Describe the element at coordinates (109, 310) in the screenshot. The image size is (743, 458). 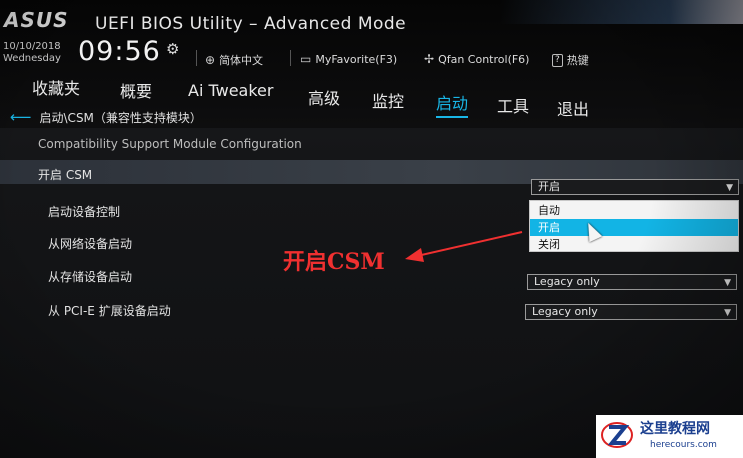
I see `boot-from-pcie-label: 从 PCI-E 扩展设备启动` at that location.